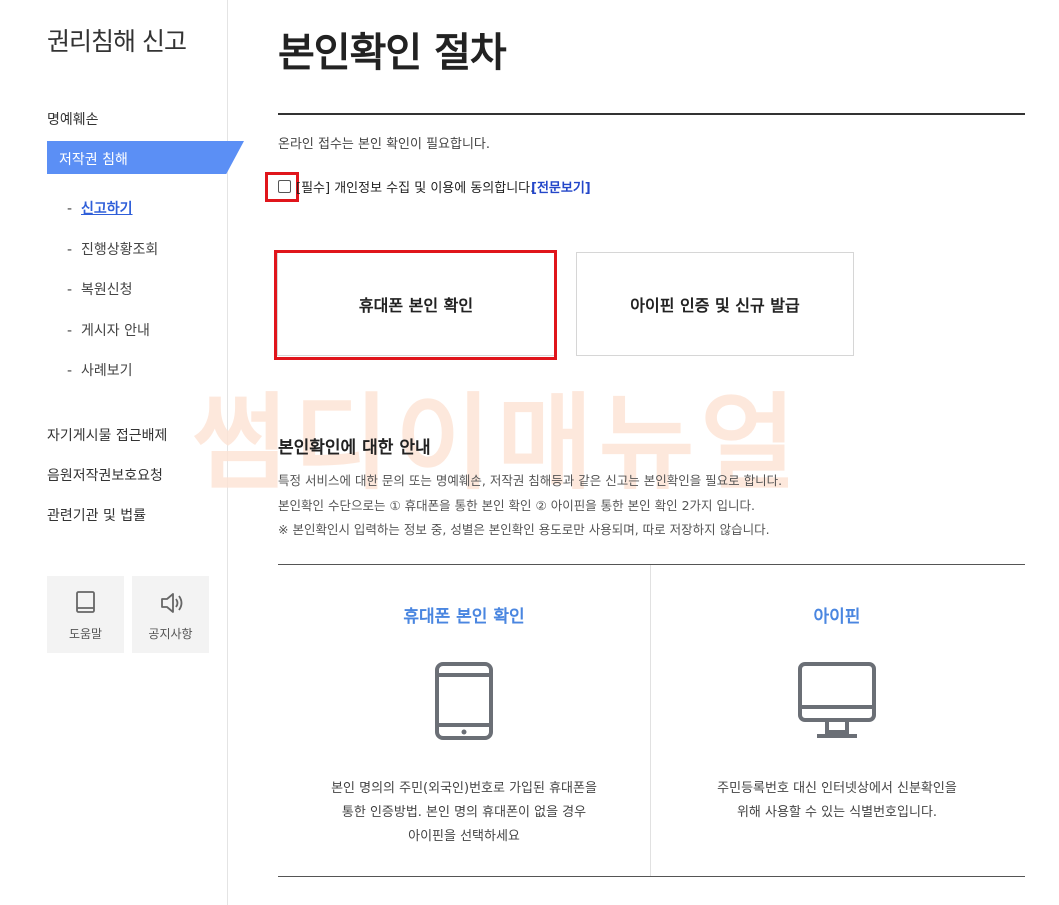 The width and height of the screenshot is (1059, 905). Describe the element at coordinates (354, 448) in the screenshot. I see `guide-title: 본인확인에 대한 안내` at that location.